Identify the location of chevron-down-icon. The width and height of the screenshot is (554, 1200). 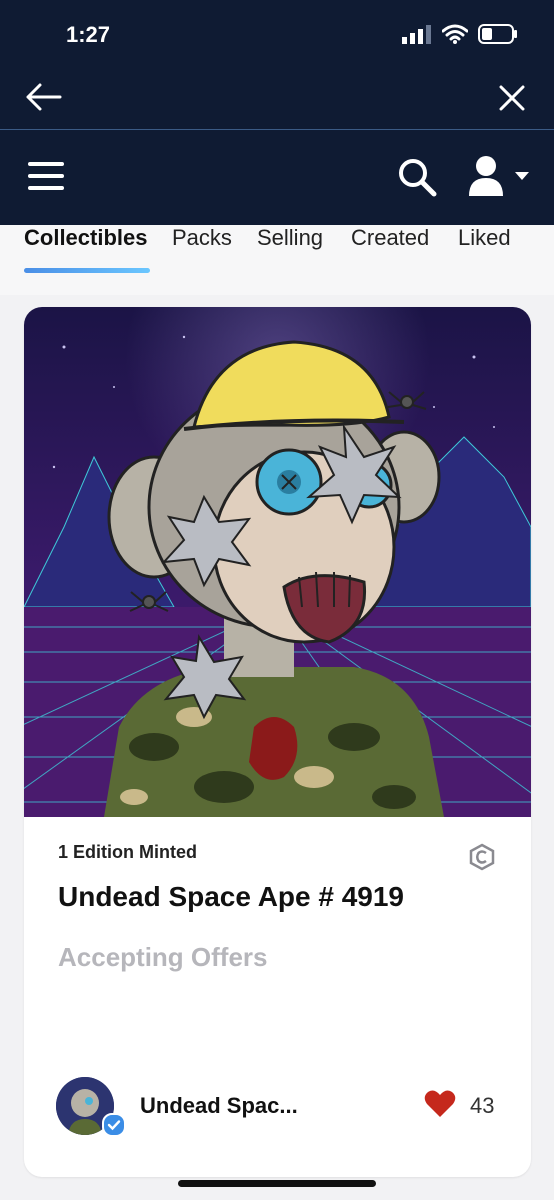
(522, 176).